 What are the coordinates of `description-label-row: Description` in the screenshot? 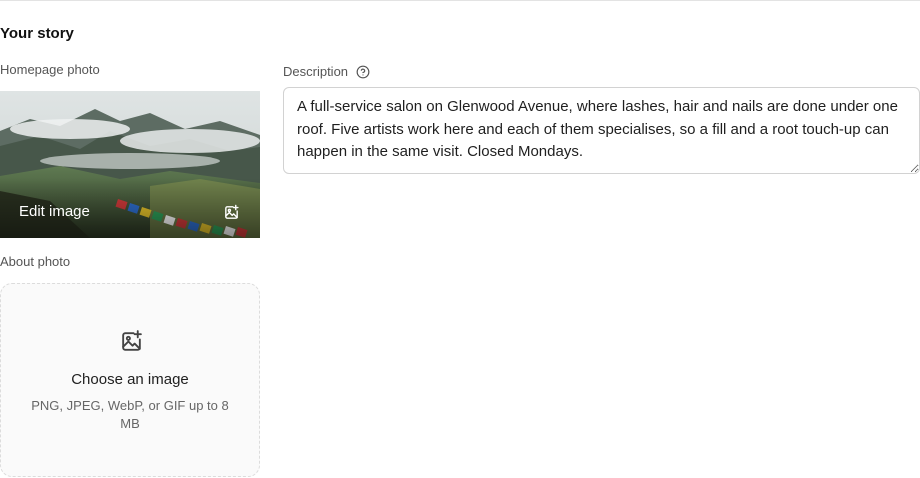 It's located at (326, 71).